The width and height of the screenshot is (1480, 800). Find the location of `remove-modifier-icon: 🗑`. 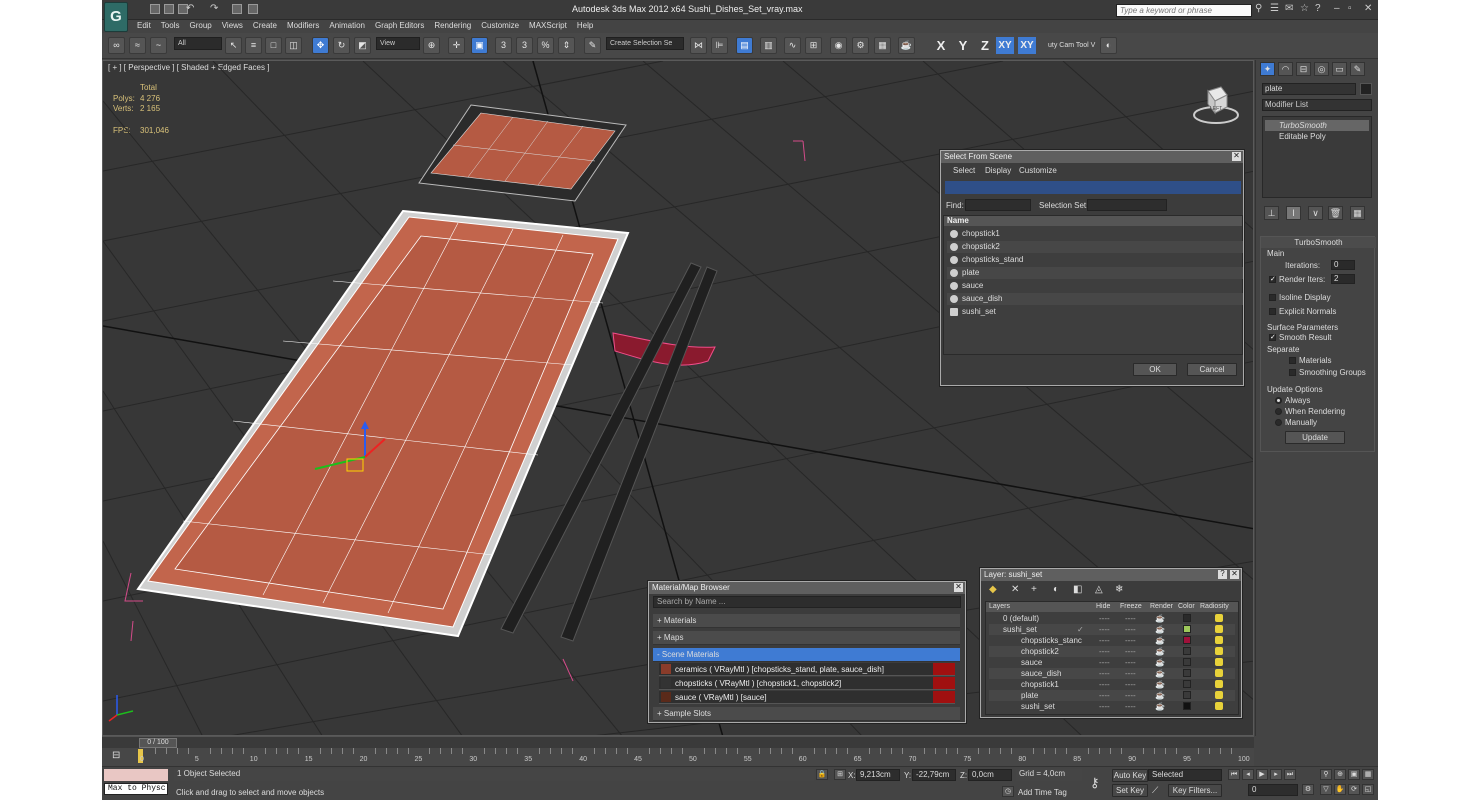

remove-modifier-icon: 🗑 is located at coordinates (1335, 213).